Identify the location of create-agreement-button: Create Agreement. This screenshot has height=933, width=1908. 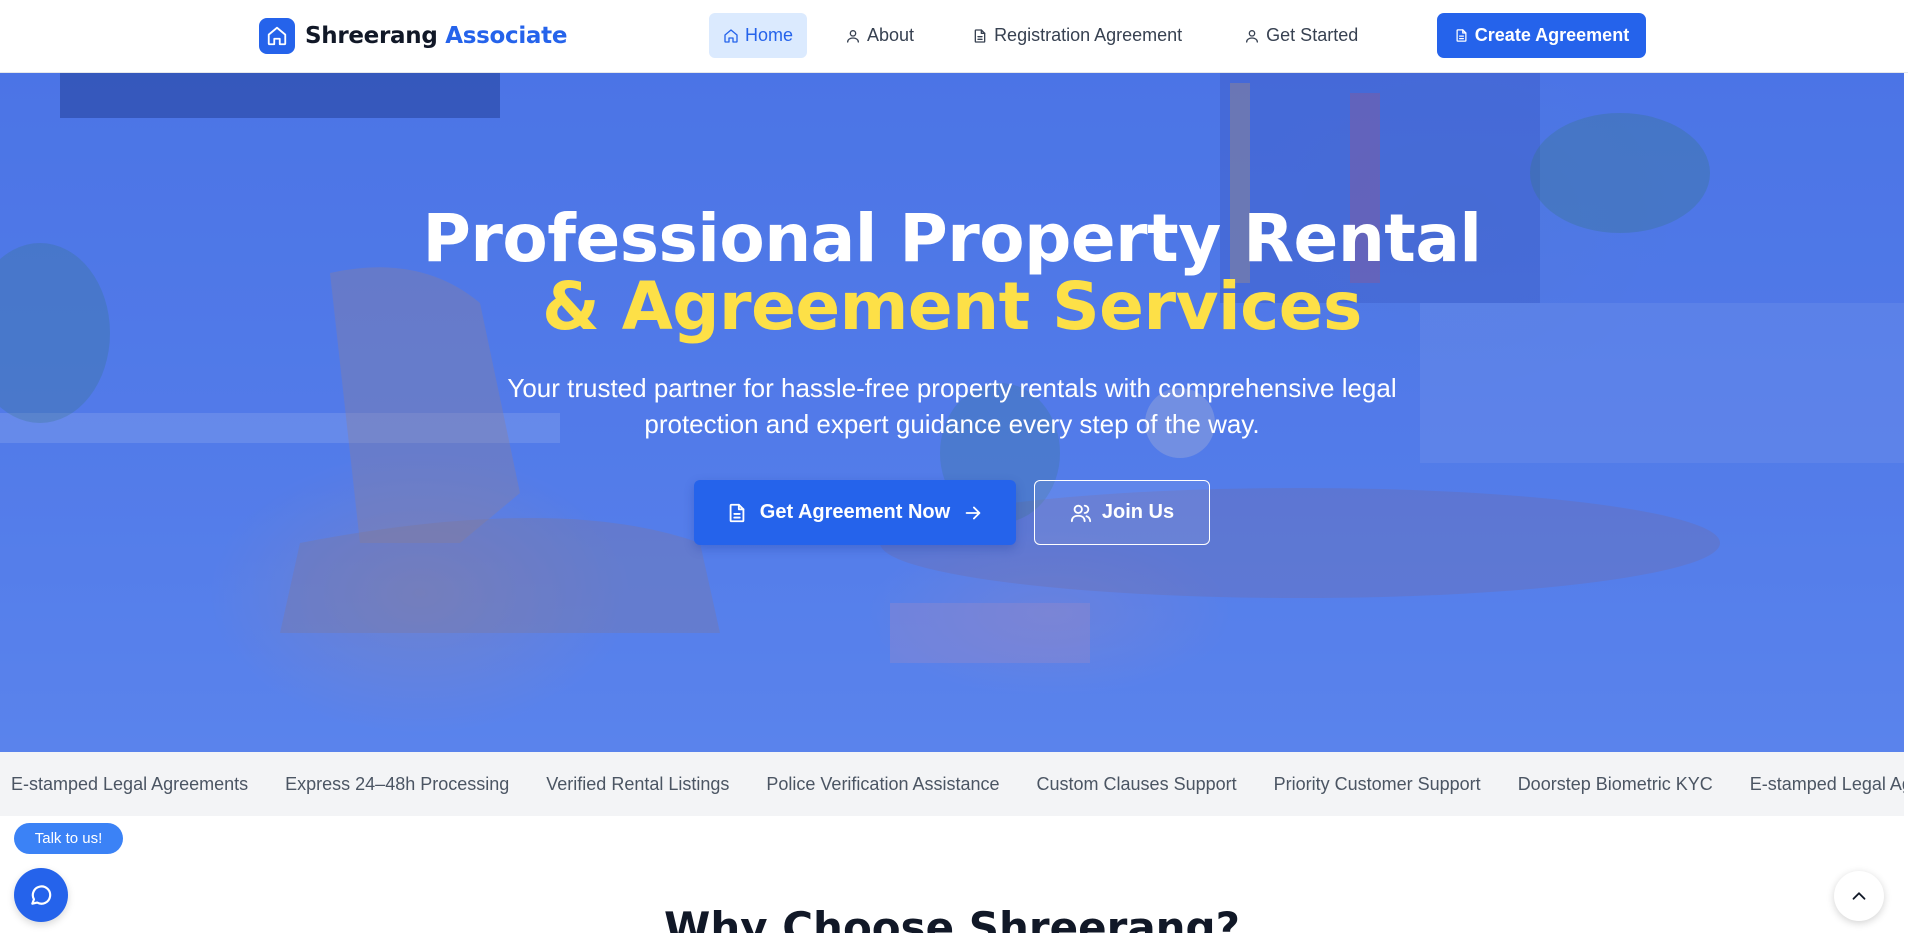
(1541, 35).